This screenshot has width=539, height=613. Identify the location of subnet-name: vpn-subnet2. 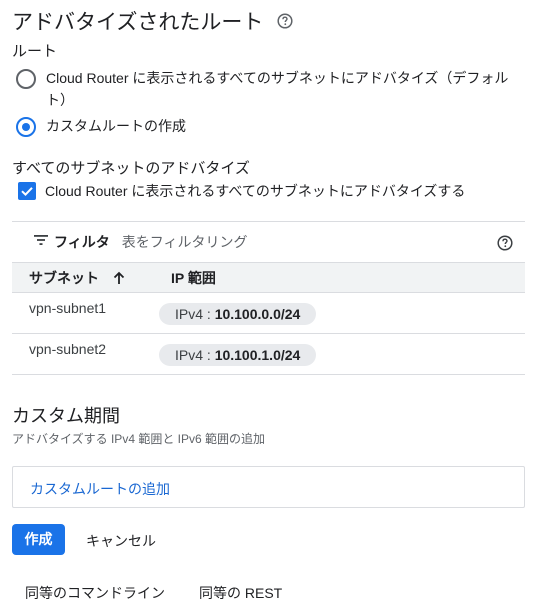
(68, 349).